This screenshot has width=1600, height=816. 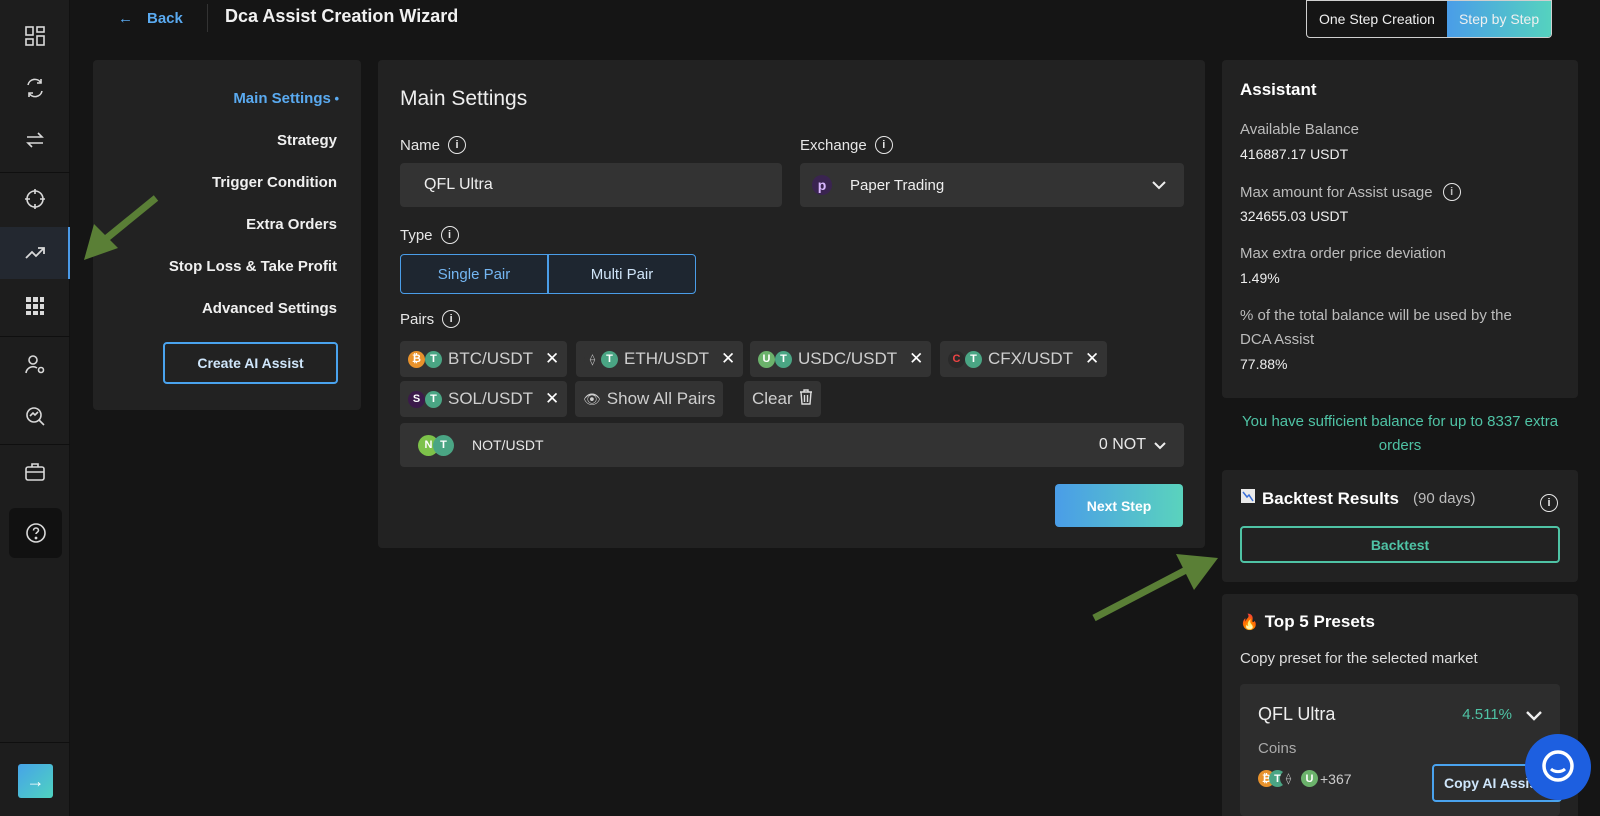 What do you see at coordinates (35, 36) in the screenshot?
I see `dashboard-icon` at bounding box center [35, 36].